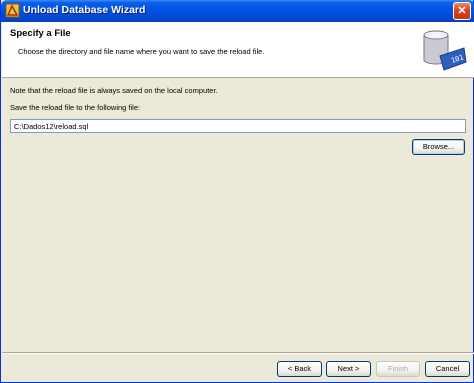 This screenshot has width=474, height=383. What do you see at coordinates (237, 11) in the screenshot?
I see `title-bar: Unload Database Wizard ✕` at bounding box center [237, 11].